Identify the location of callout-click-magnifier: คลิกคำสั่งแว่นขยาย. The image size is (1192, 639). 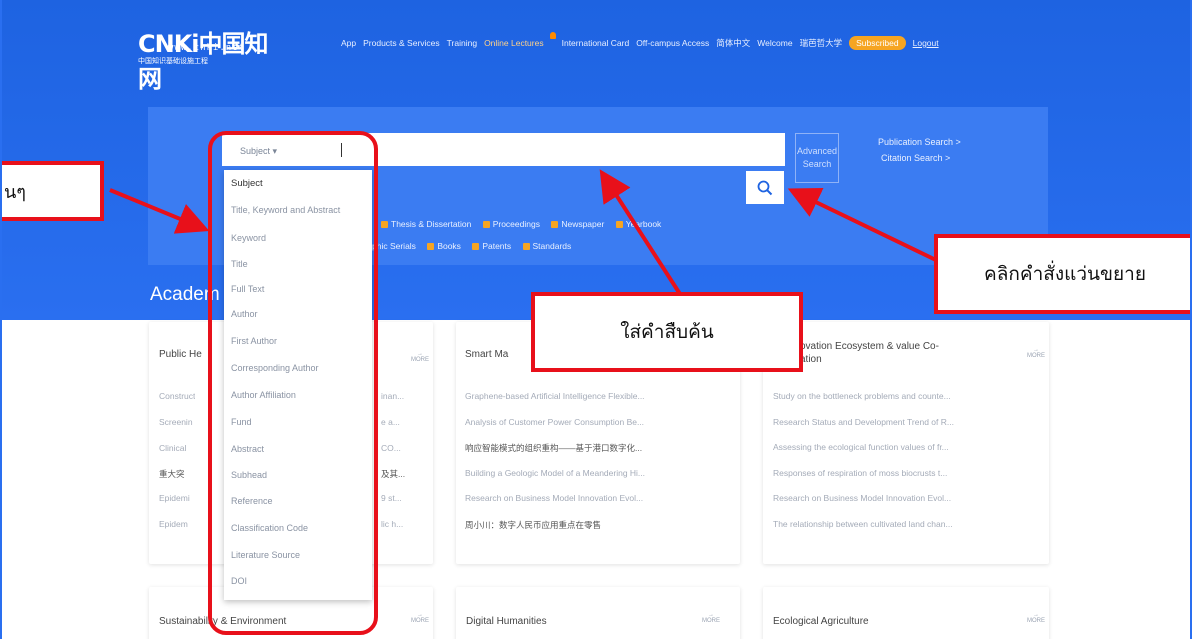
(1063, 274).